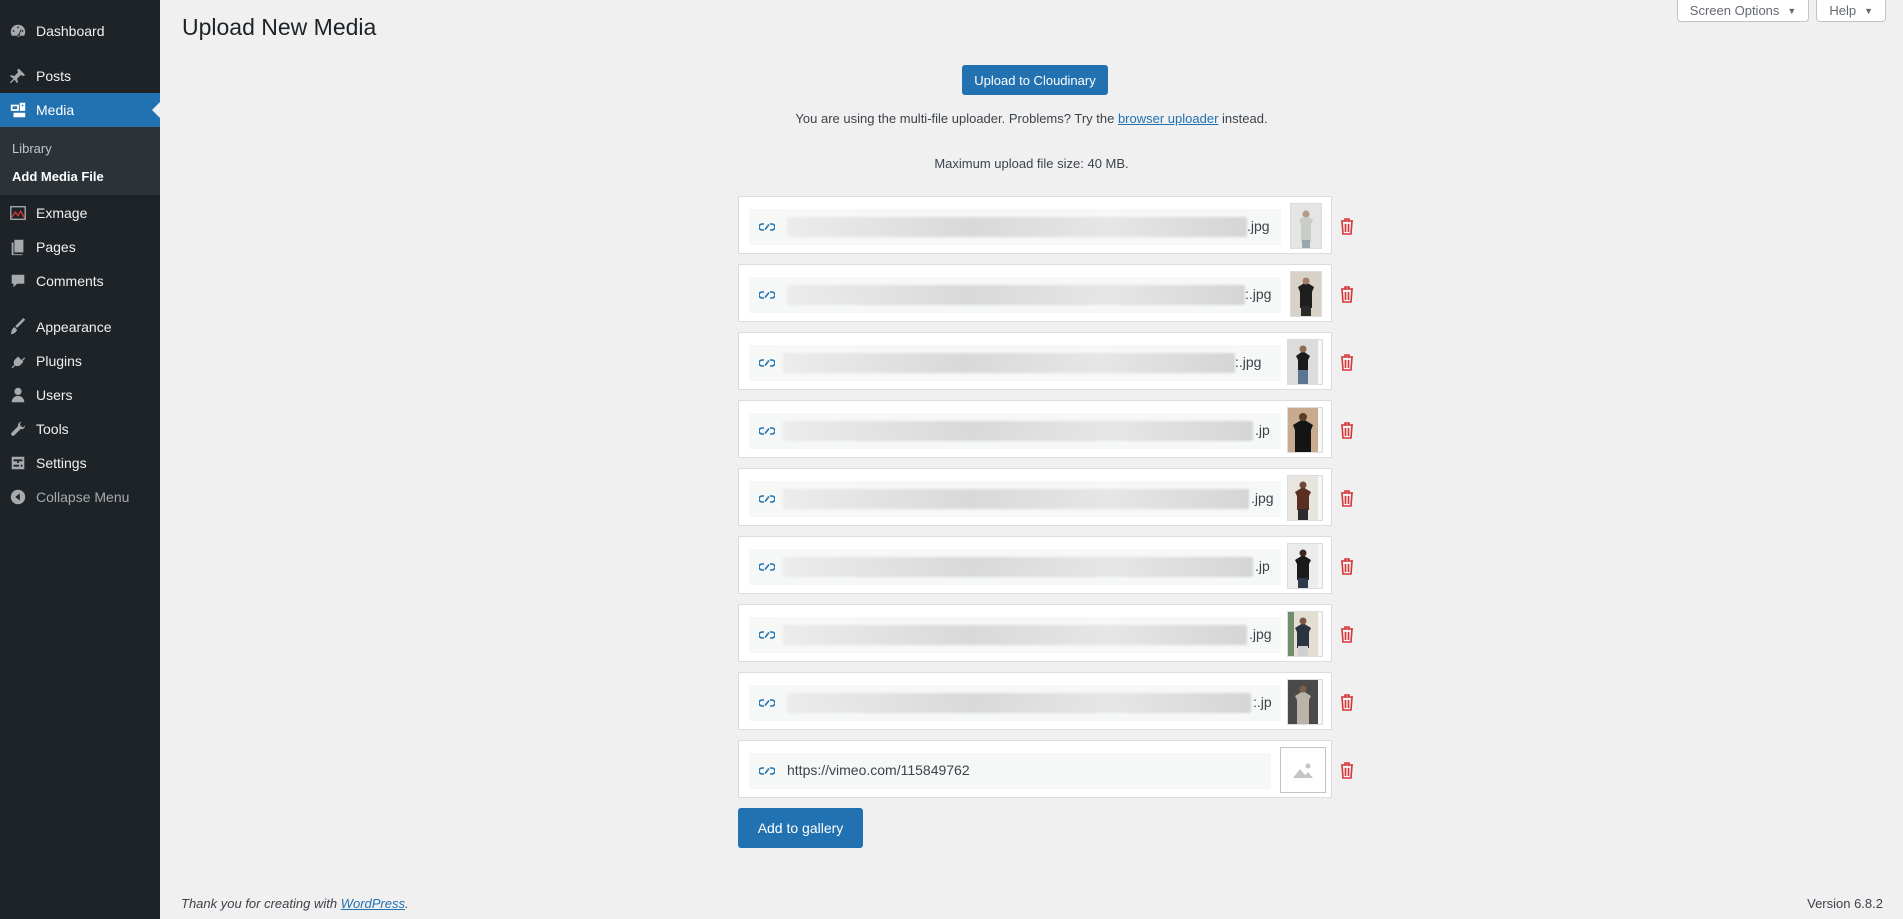  I want to click on media-icon, so click(18, 110).